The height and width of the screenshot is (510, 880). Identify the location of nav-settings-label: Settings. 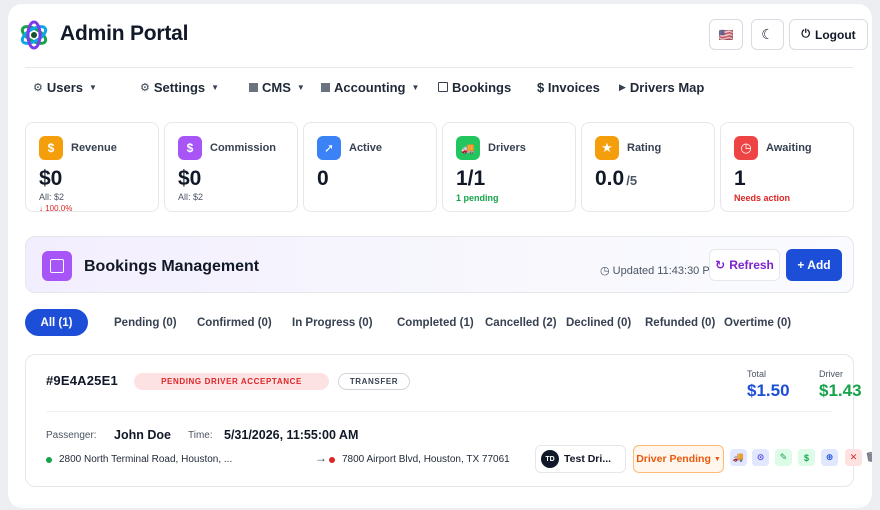
(179, 87).